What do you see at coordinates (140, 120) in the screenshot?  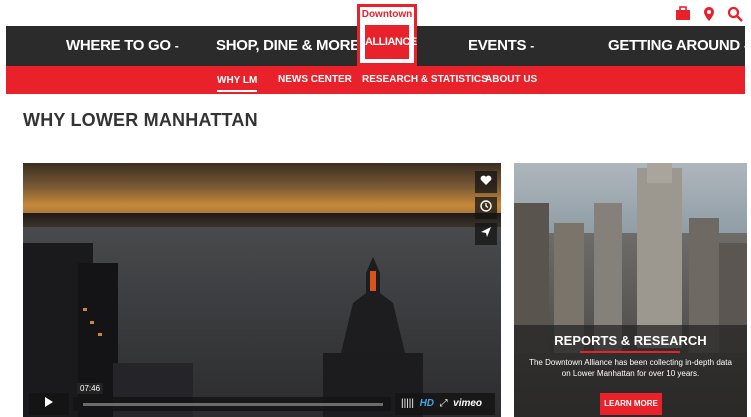 I see `page-title: WHY LOWER MANHATTAN` at bounding box center [140, 120].